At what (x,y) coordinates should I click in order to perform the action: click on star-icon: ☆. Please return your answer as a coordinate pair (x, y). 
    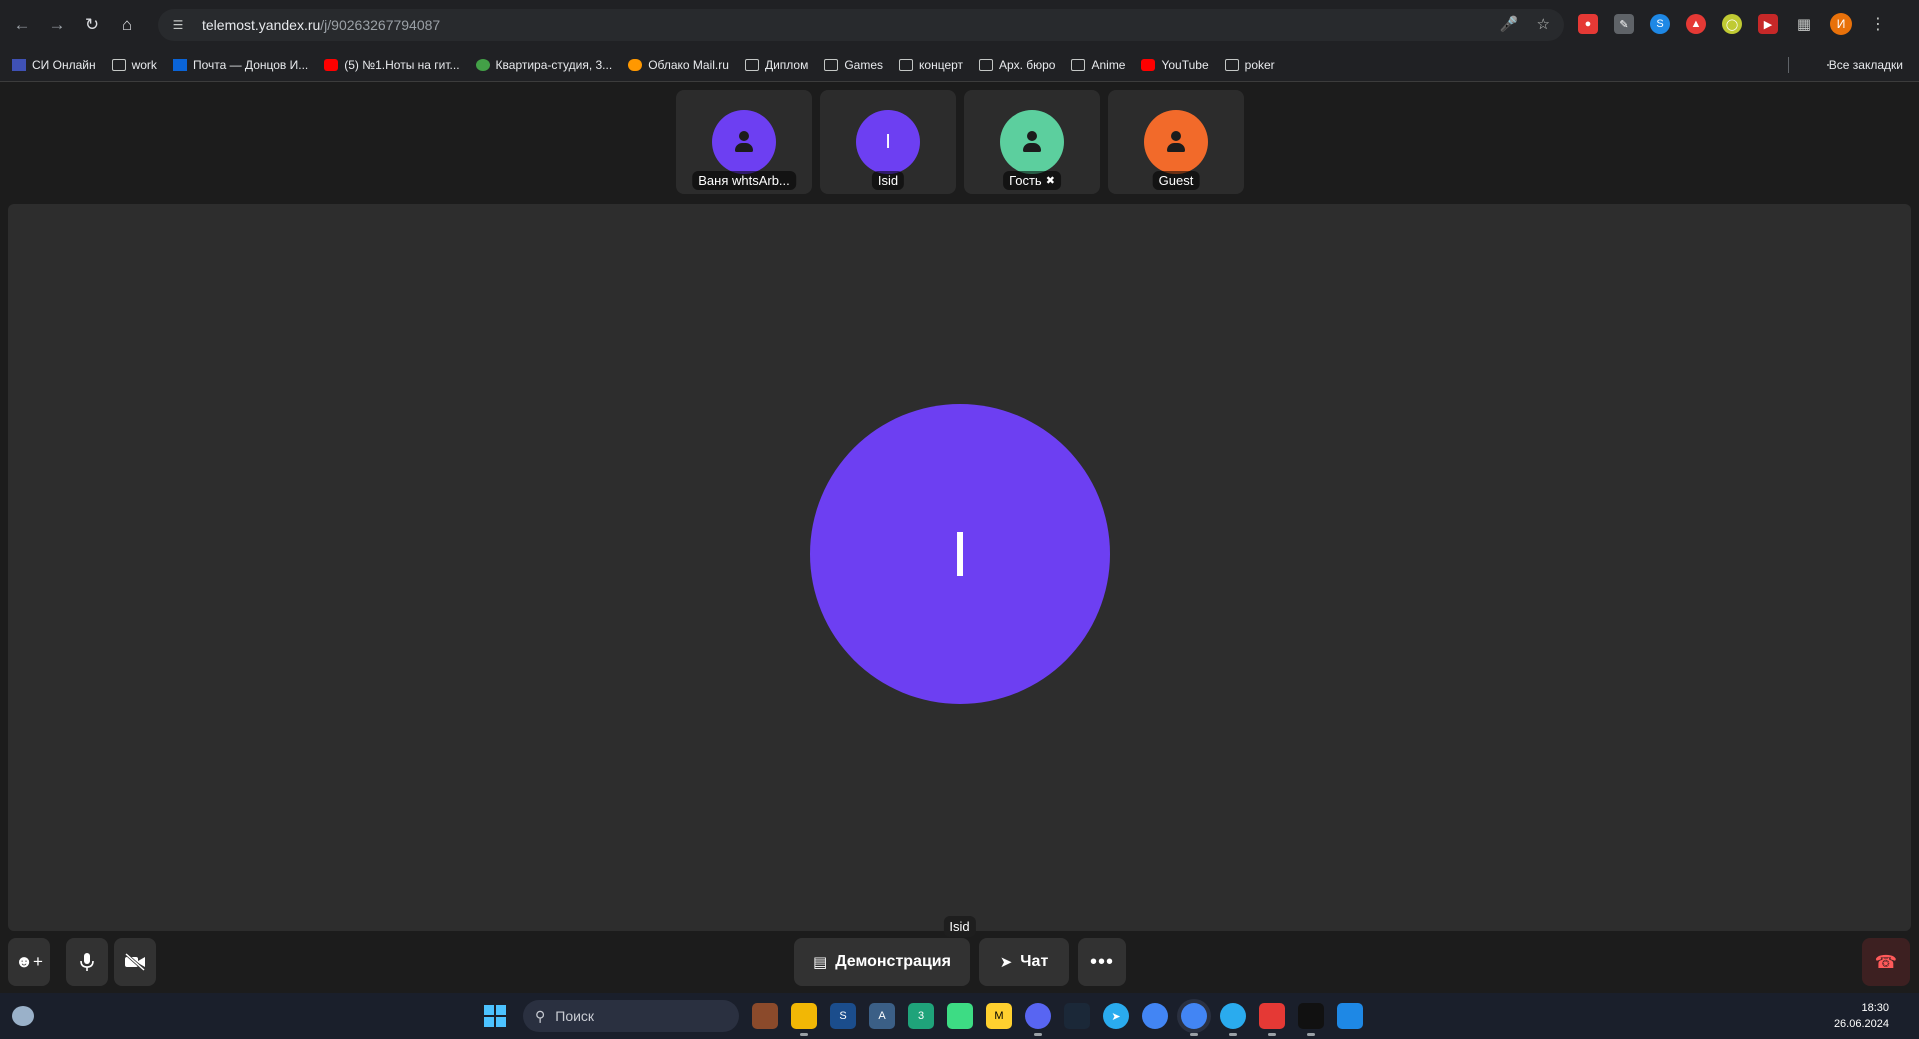
    Looking at the image, I should click on (1543, 24).